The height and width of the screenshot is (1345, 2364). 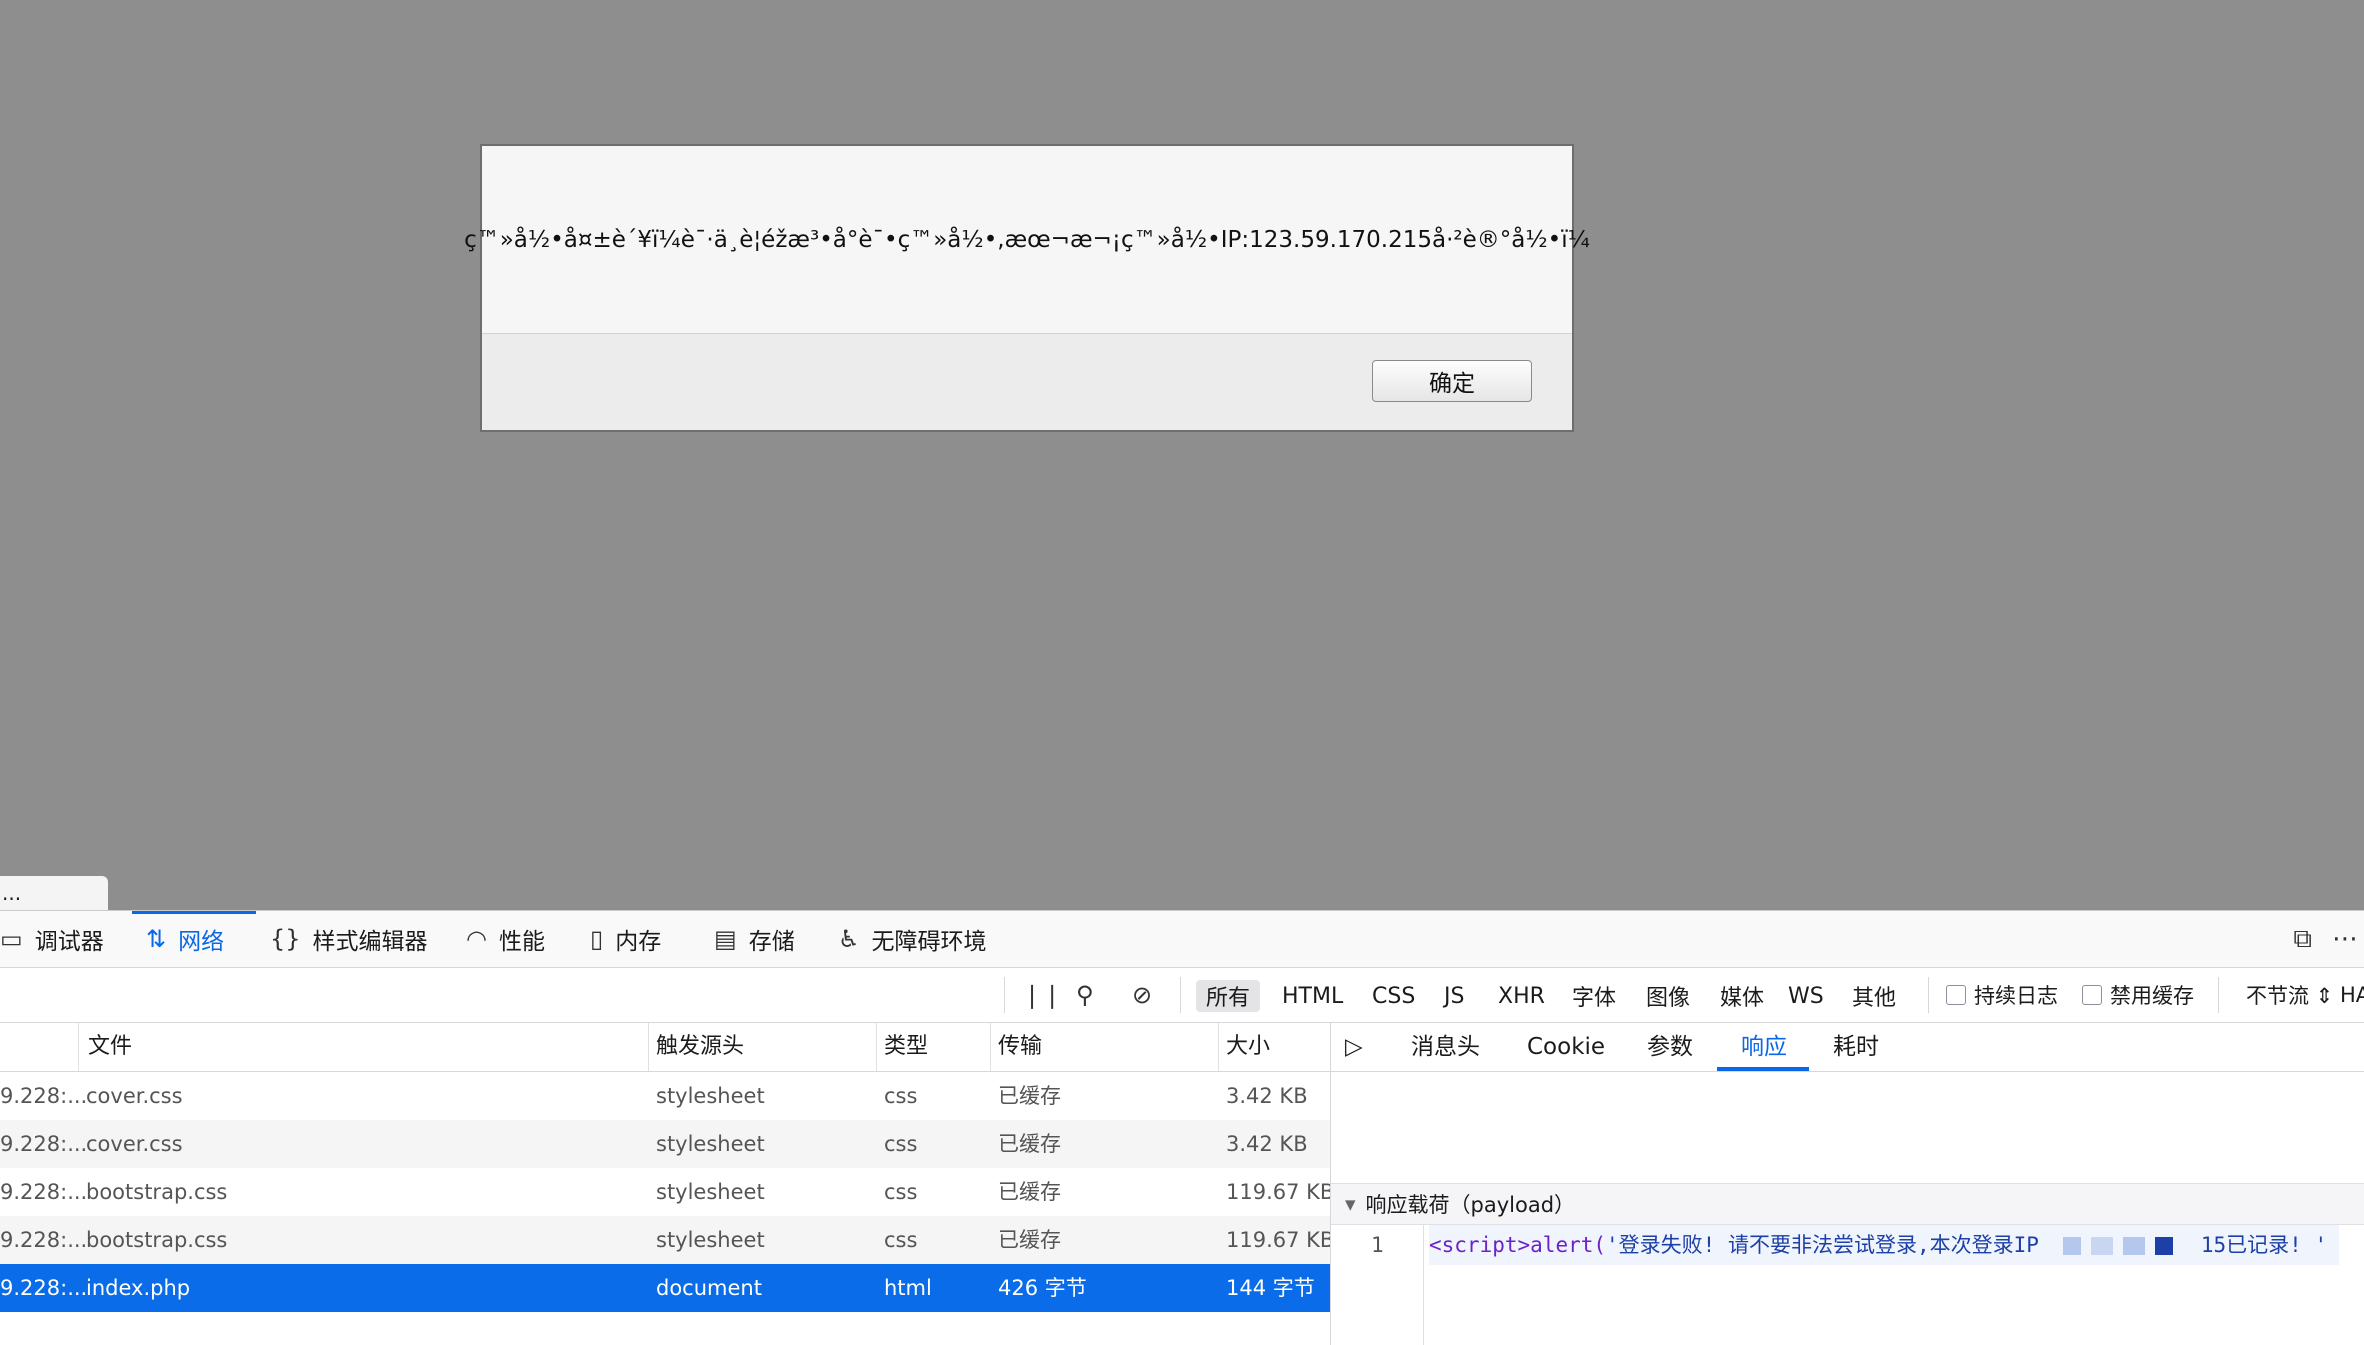 I want to click on filter-css: CSS, so click(x=1393, y=996).